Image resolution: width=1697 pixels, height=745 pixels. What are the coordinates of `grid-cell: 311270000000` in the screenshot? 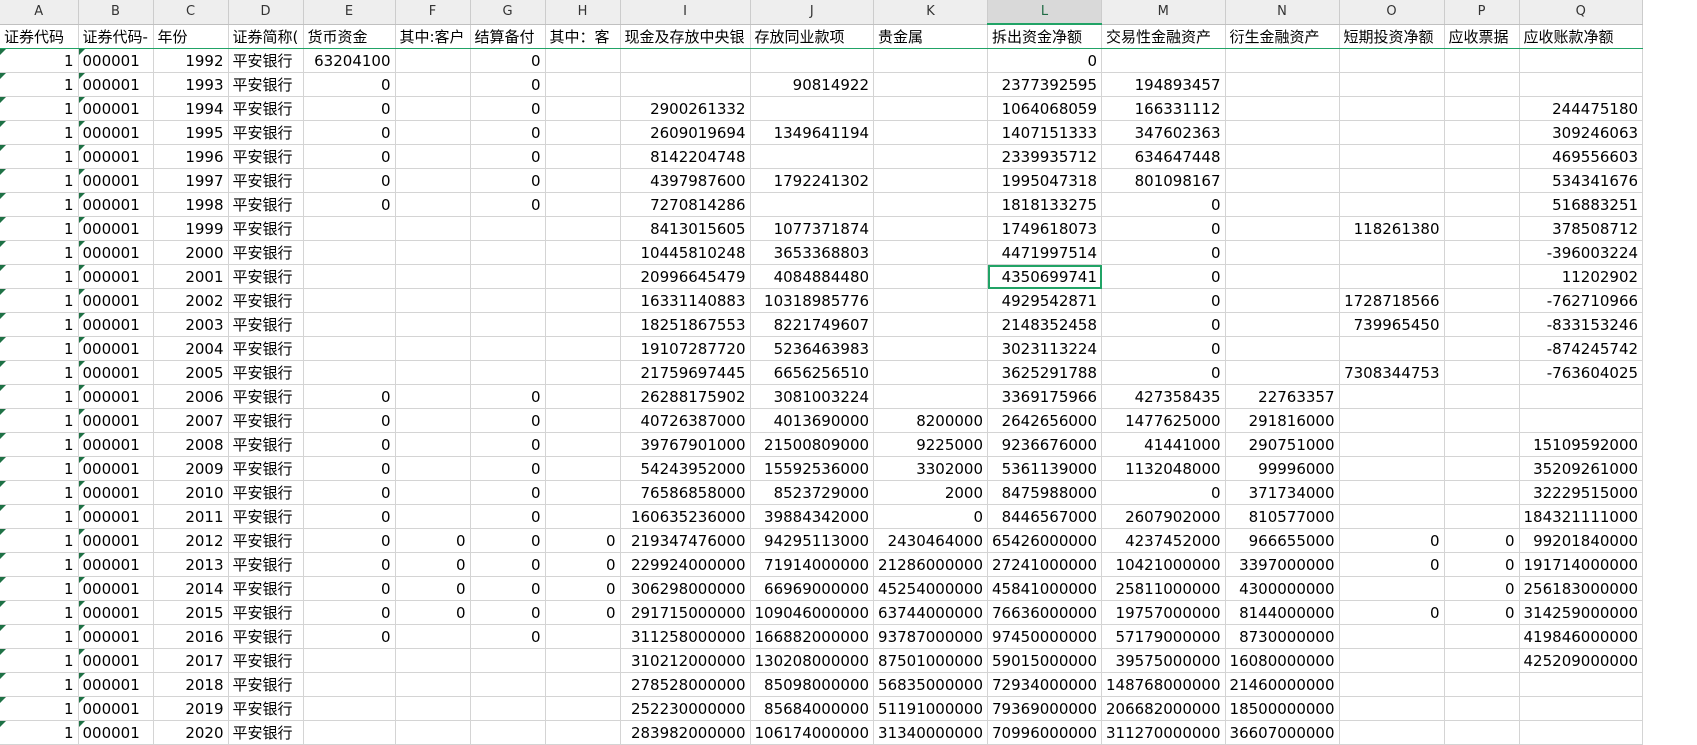 It's located at (1163, 732).